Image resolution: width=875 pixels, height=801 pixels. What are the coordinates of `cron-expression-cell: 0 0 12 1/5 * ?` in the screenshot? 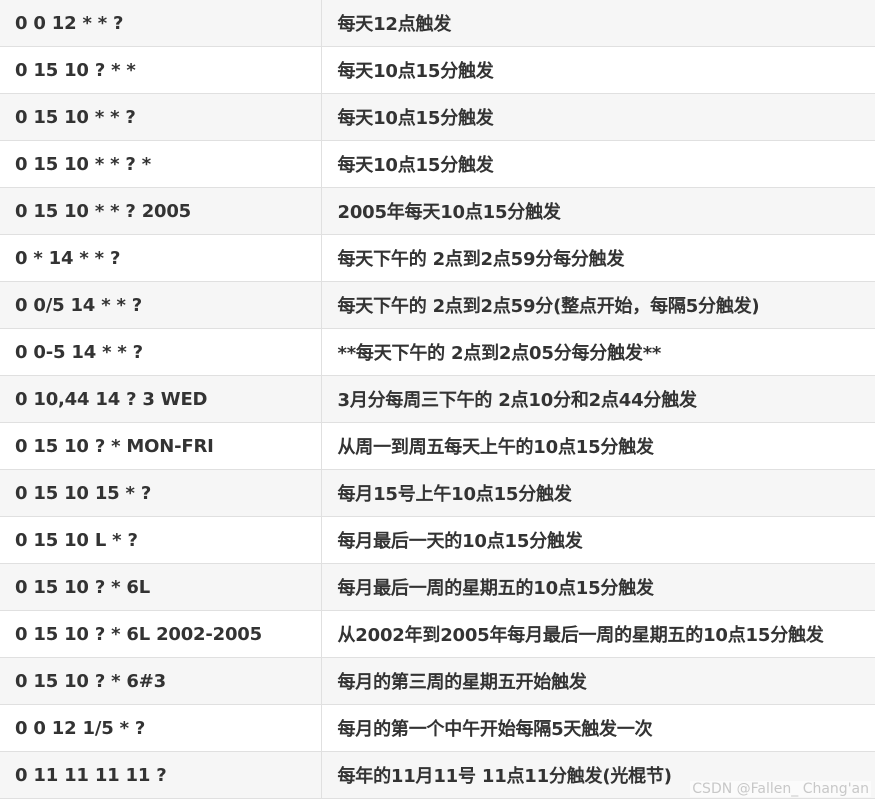 It's located at (160, 728).